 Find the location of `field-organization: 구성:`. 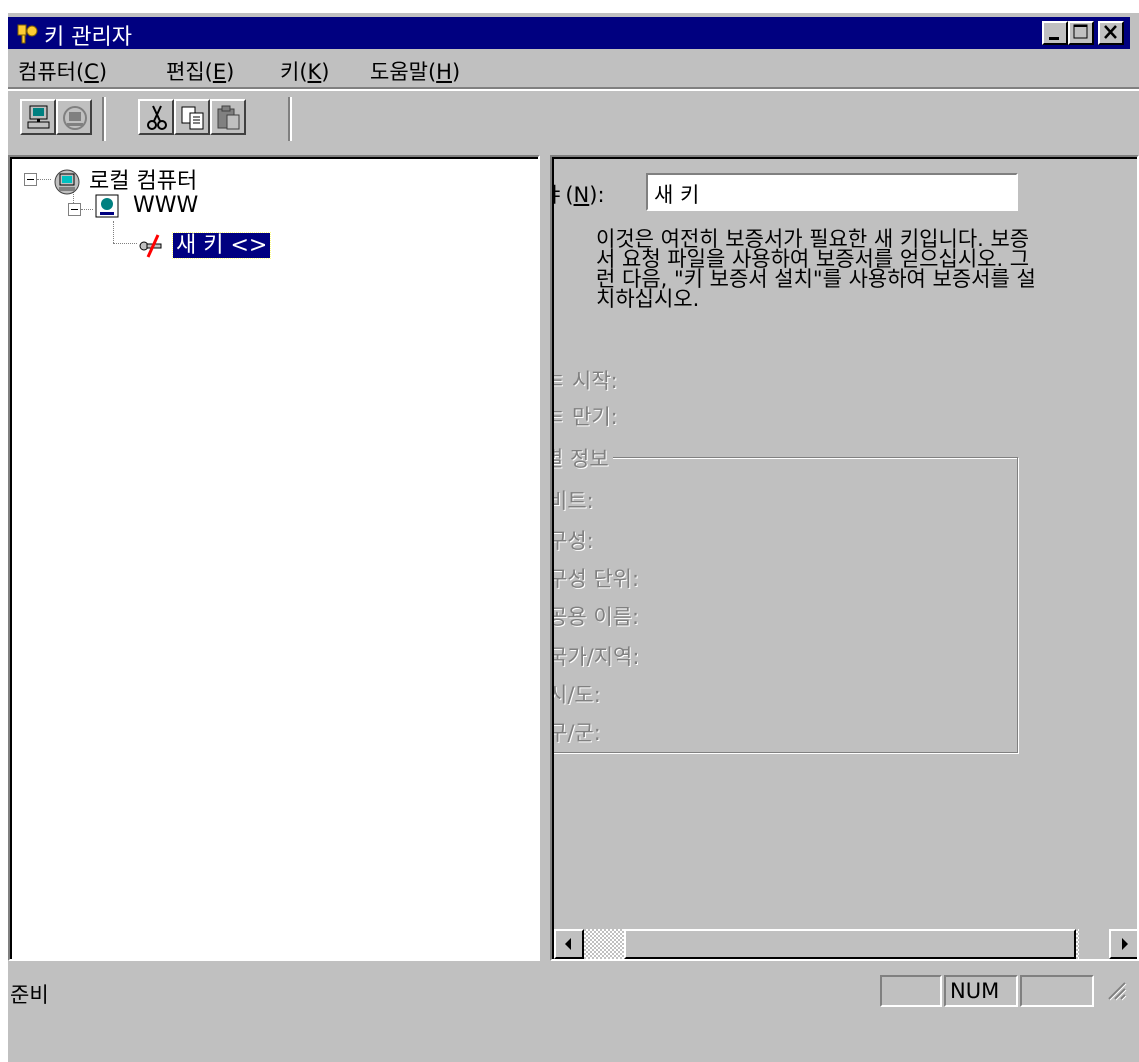

field-organization: 구성: is located at coordinates (573, 541).